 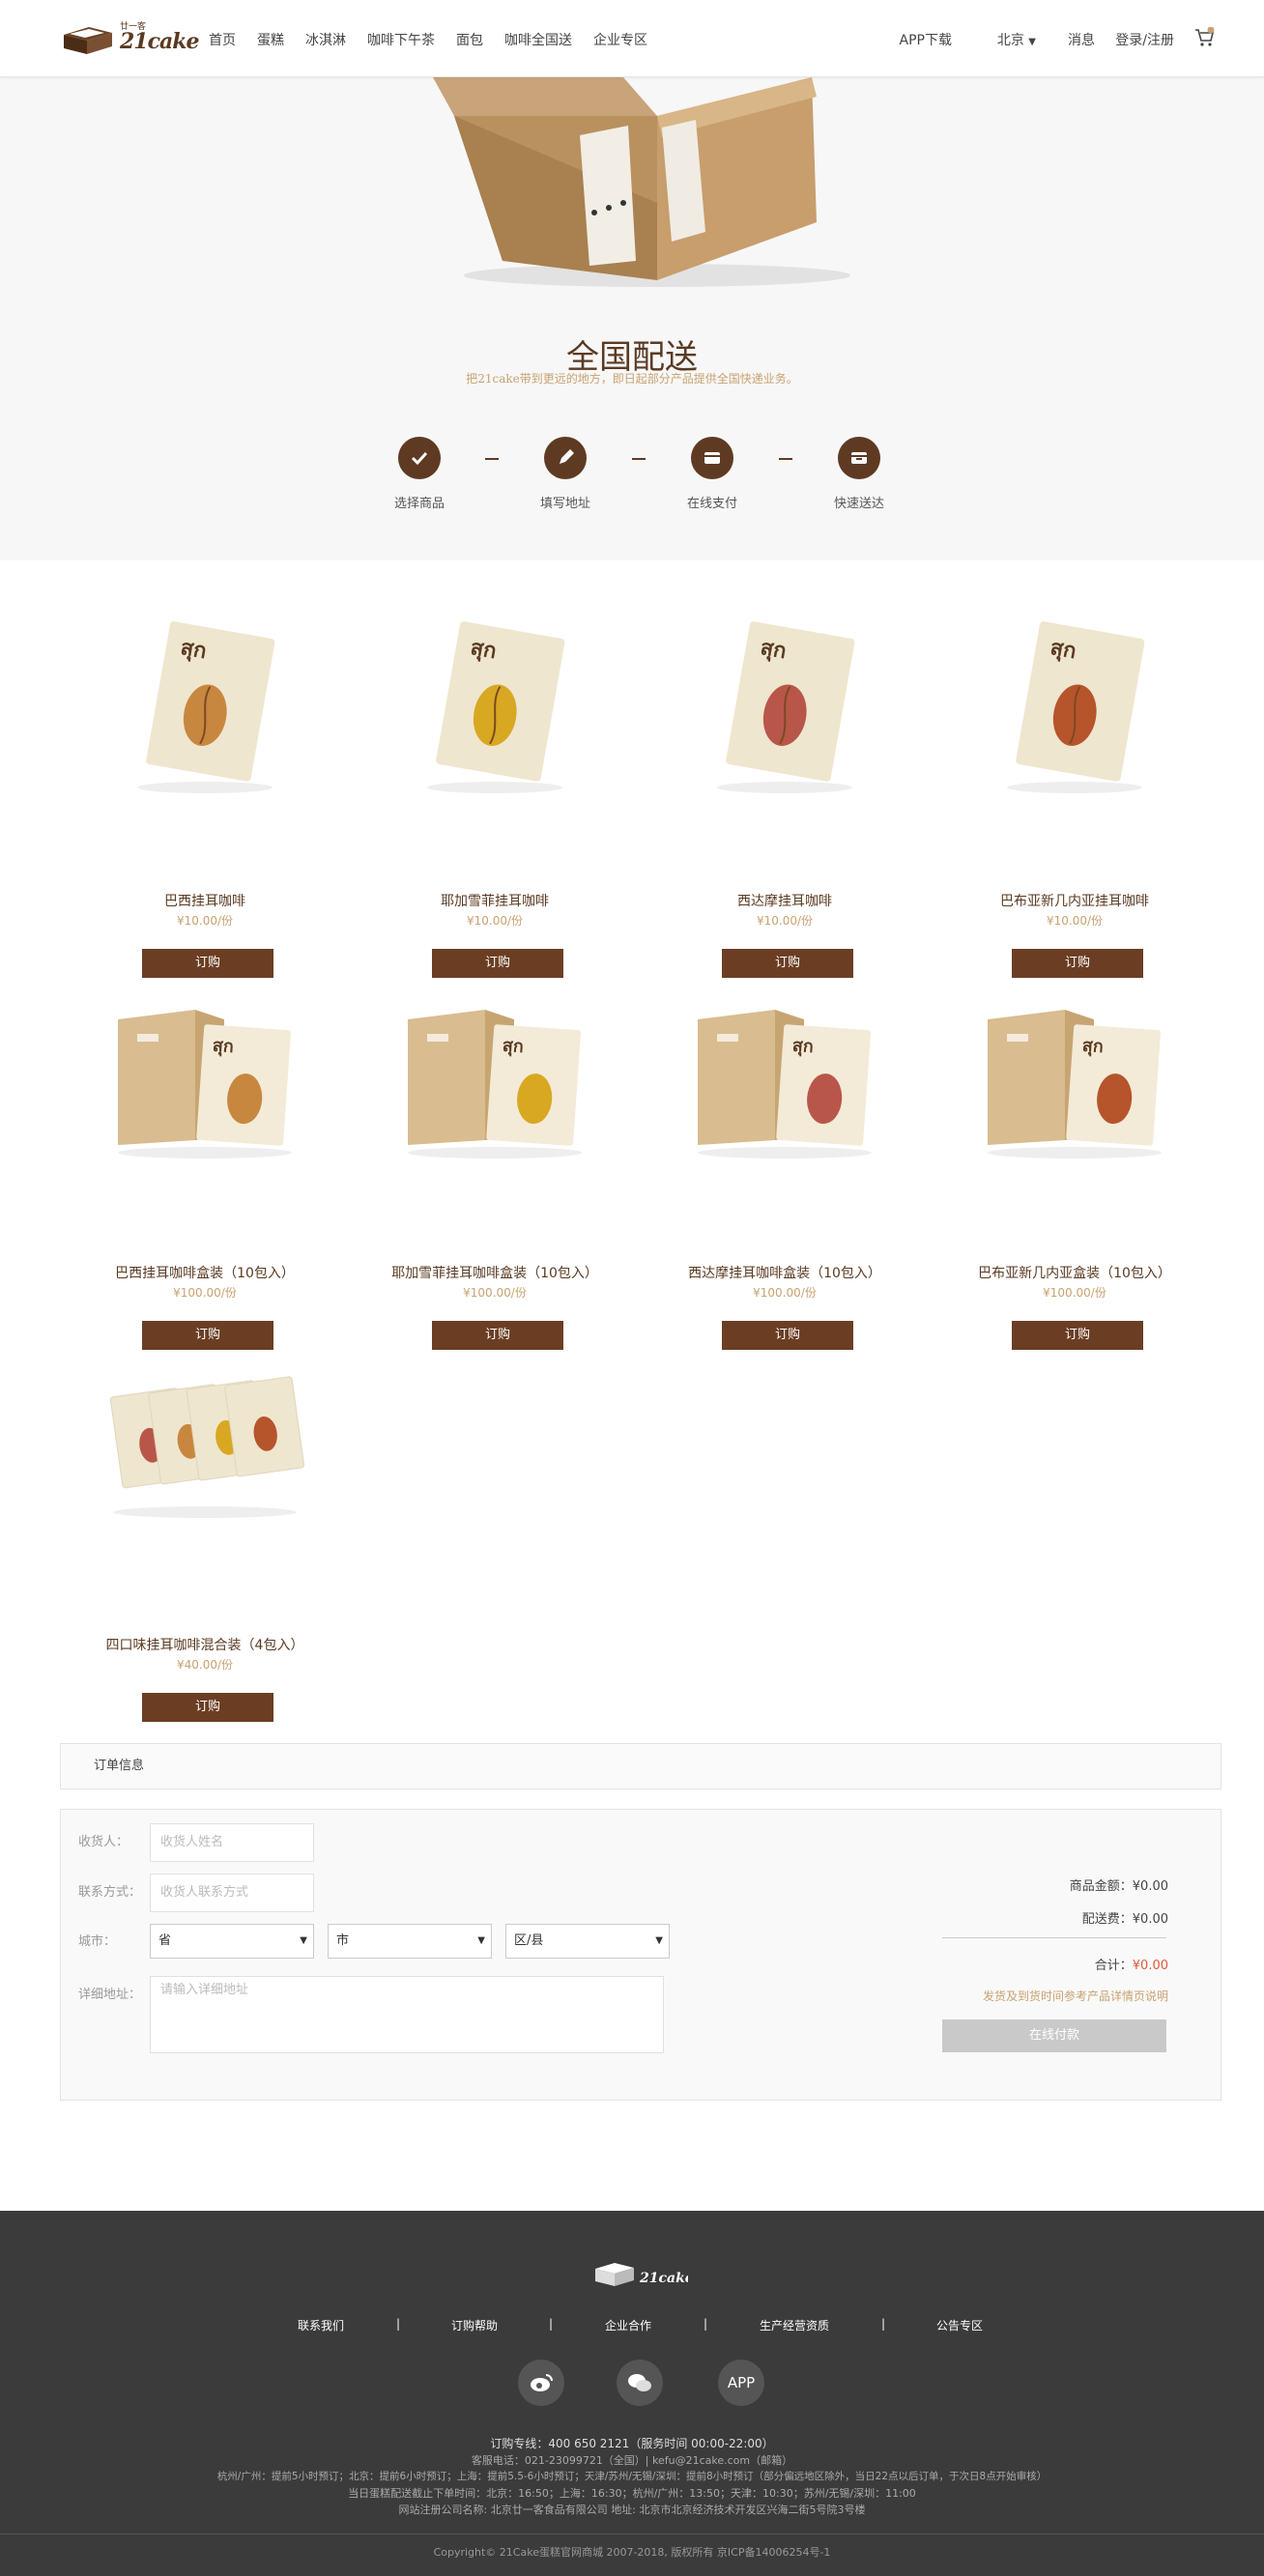 What do you see at coordinates (110, 1995) in the screenshot?
I see `address-label: 详细地址：` at bounding box center [110, 1995].